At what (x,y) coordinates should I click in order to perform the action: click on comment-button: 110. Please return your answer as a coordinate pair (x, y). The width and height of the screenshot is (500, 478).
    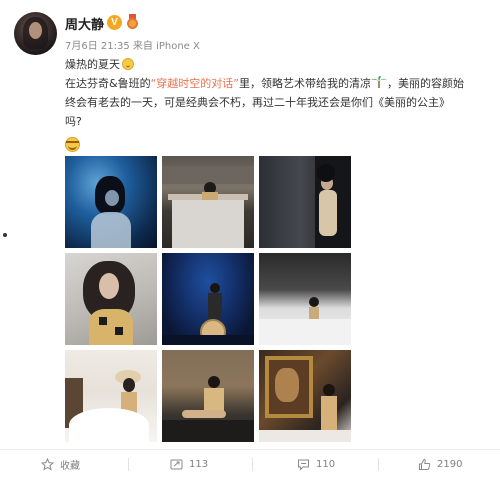
    Looking at the image, I should click on (316, 464).